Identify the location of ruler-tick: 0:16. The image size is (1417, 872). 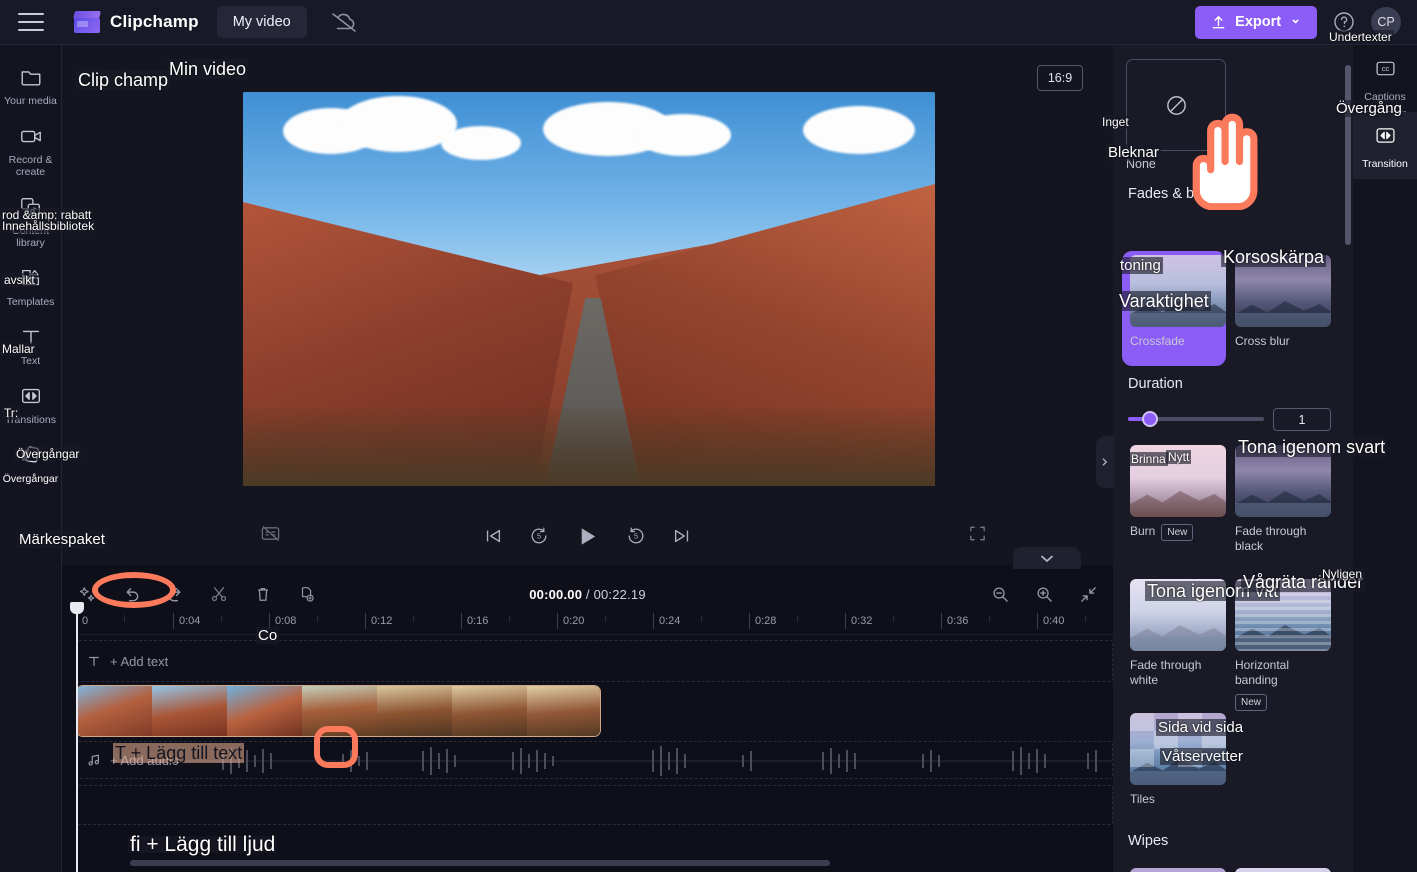
(474, 621).